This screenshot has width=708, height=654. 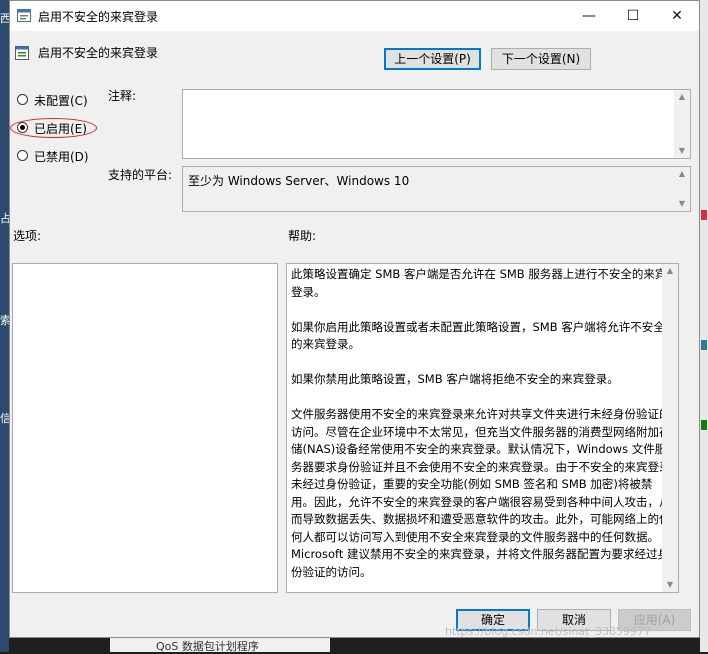 I want to click on comment-scrollbar: ▲ ▼, so click(x=682, y=124).